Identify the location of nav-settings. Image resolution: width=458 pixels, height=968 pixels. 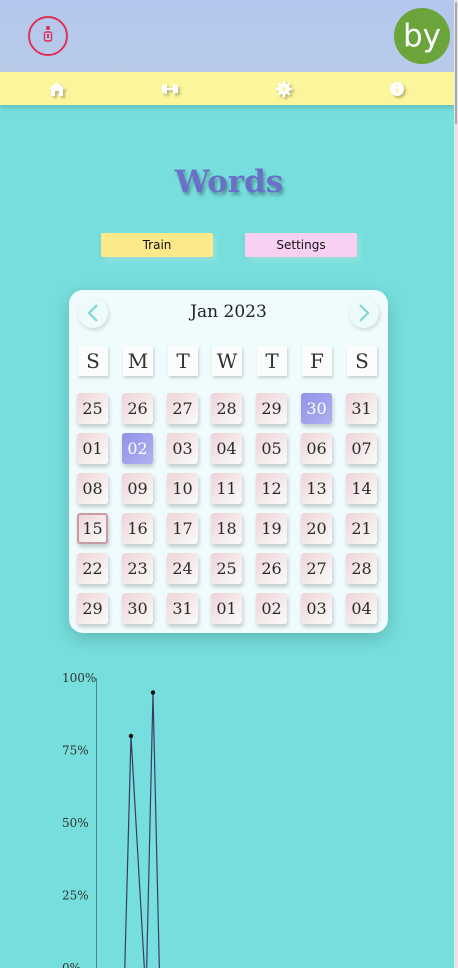
(284, 88).